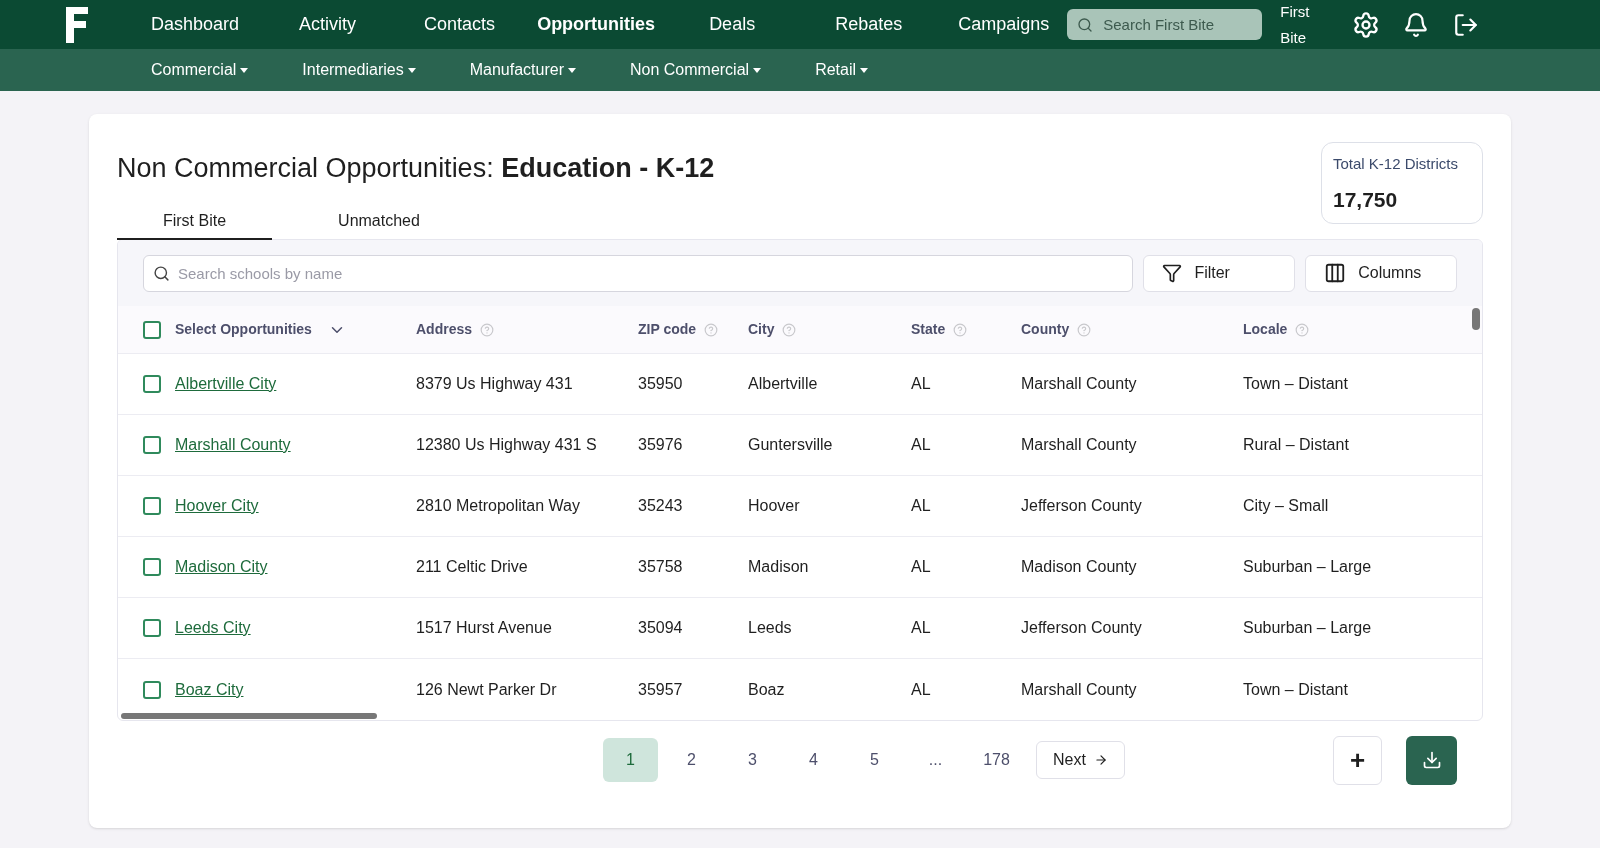 This screenshot has width=1600, height=848. I want to click on columns-icon, so click(1335, 273).